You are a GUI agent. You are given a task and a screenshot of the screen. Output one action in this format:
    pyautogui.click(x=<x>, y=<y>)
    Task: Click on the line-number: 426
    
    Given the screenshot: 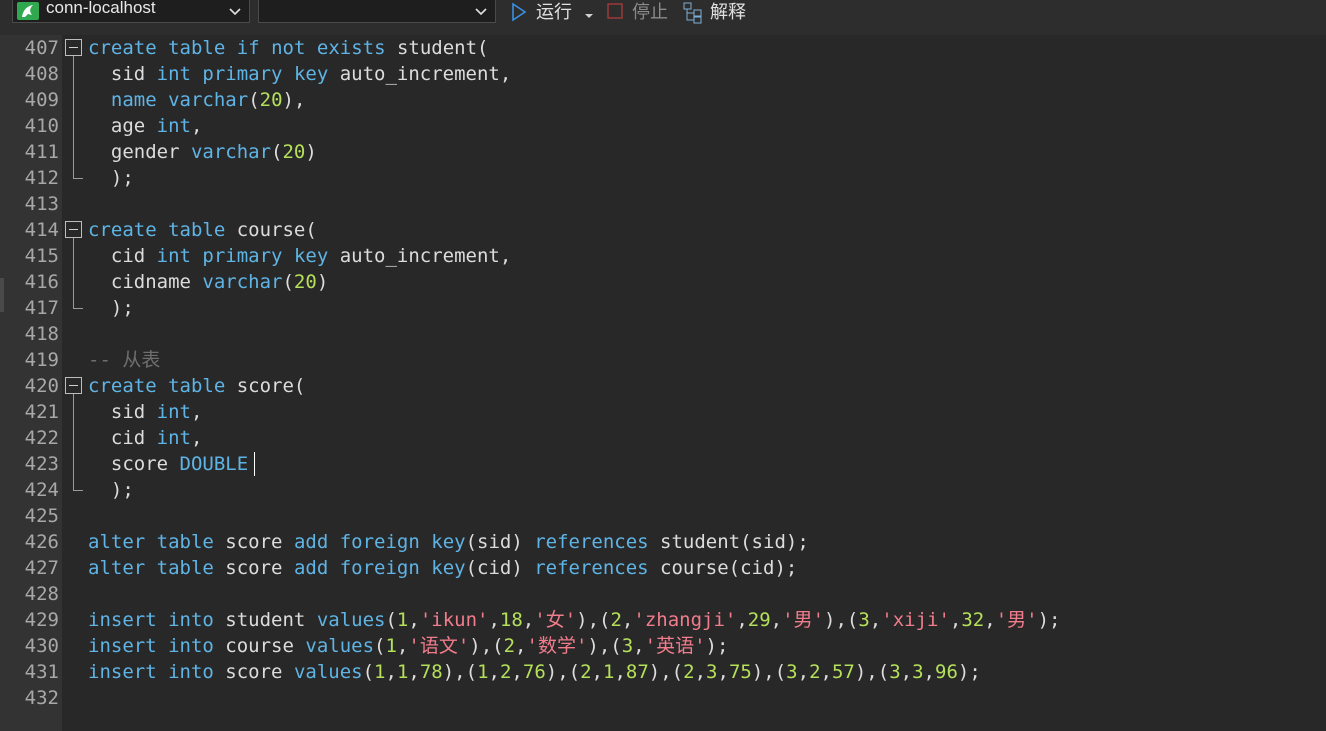 What is the action you would take?
    pyautogui.click(x=41, y=542)
    